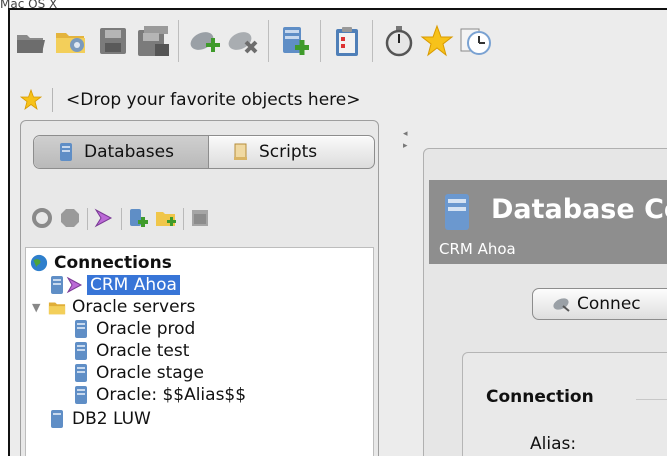 The image size is (667, 456). I want to click on tree-item-oracle-test: Oracle test, so click(132, 351).